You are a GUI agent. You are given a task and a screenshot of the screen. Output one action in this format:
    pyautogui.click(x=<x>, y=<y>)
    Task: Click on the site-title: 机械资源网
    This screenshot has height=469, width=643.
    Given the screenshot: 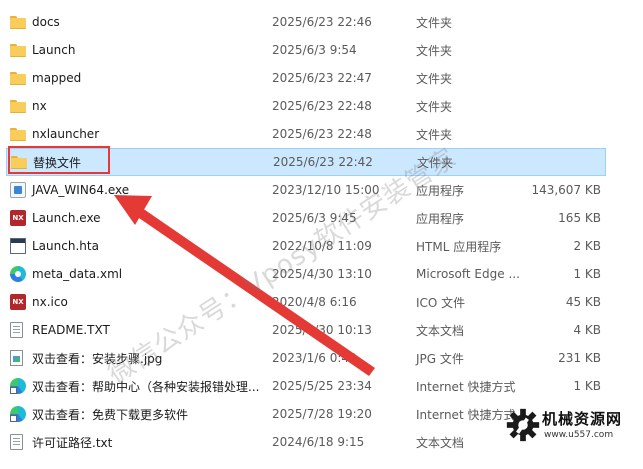 What is the action you would take?
    pyautogui.click(x=582, y=419)
    